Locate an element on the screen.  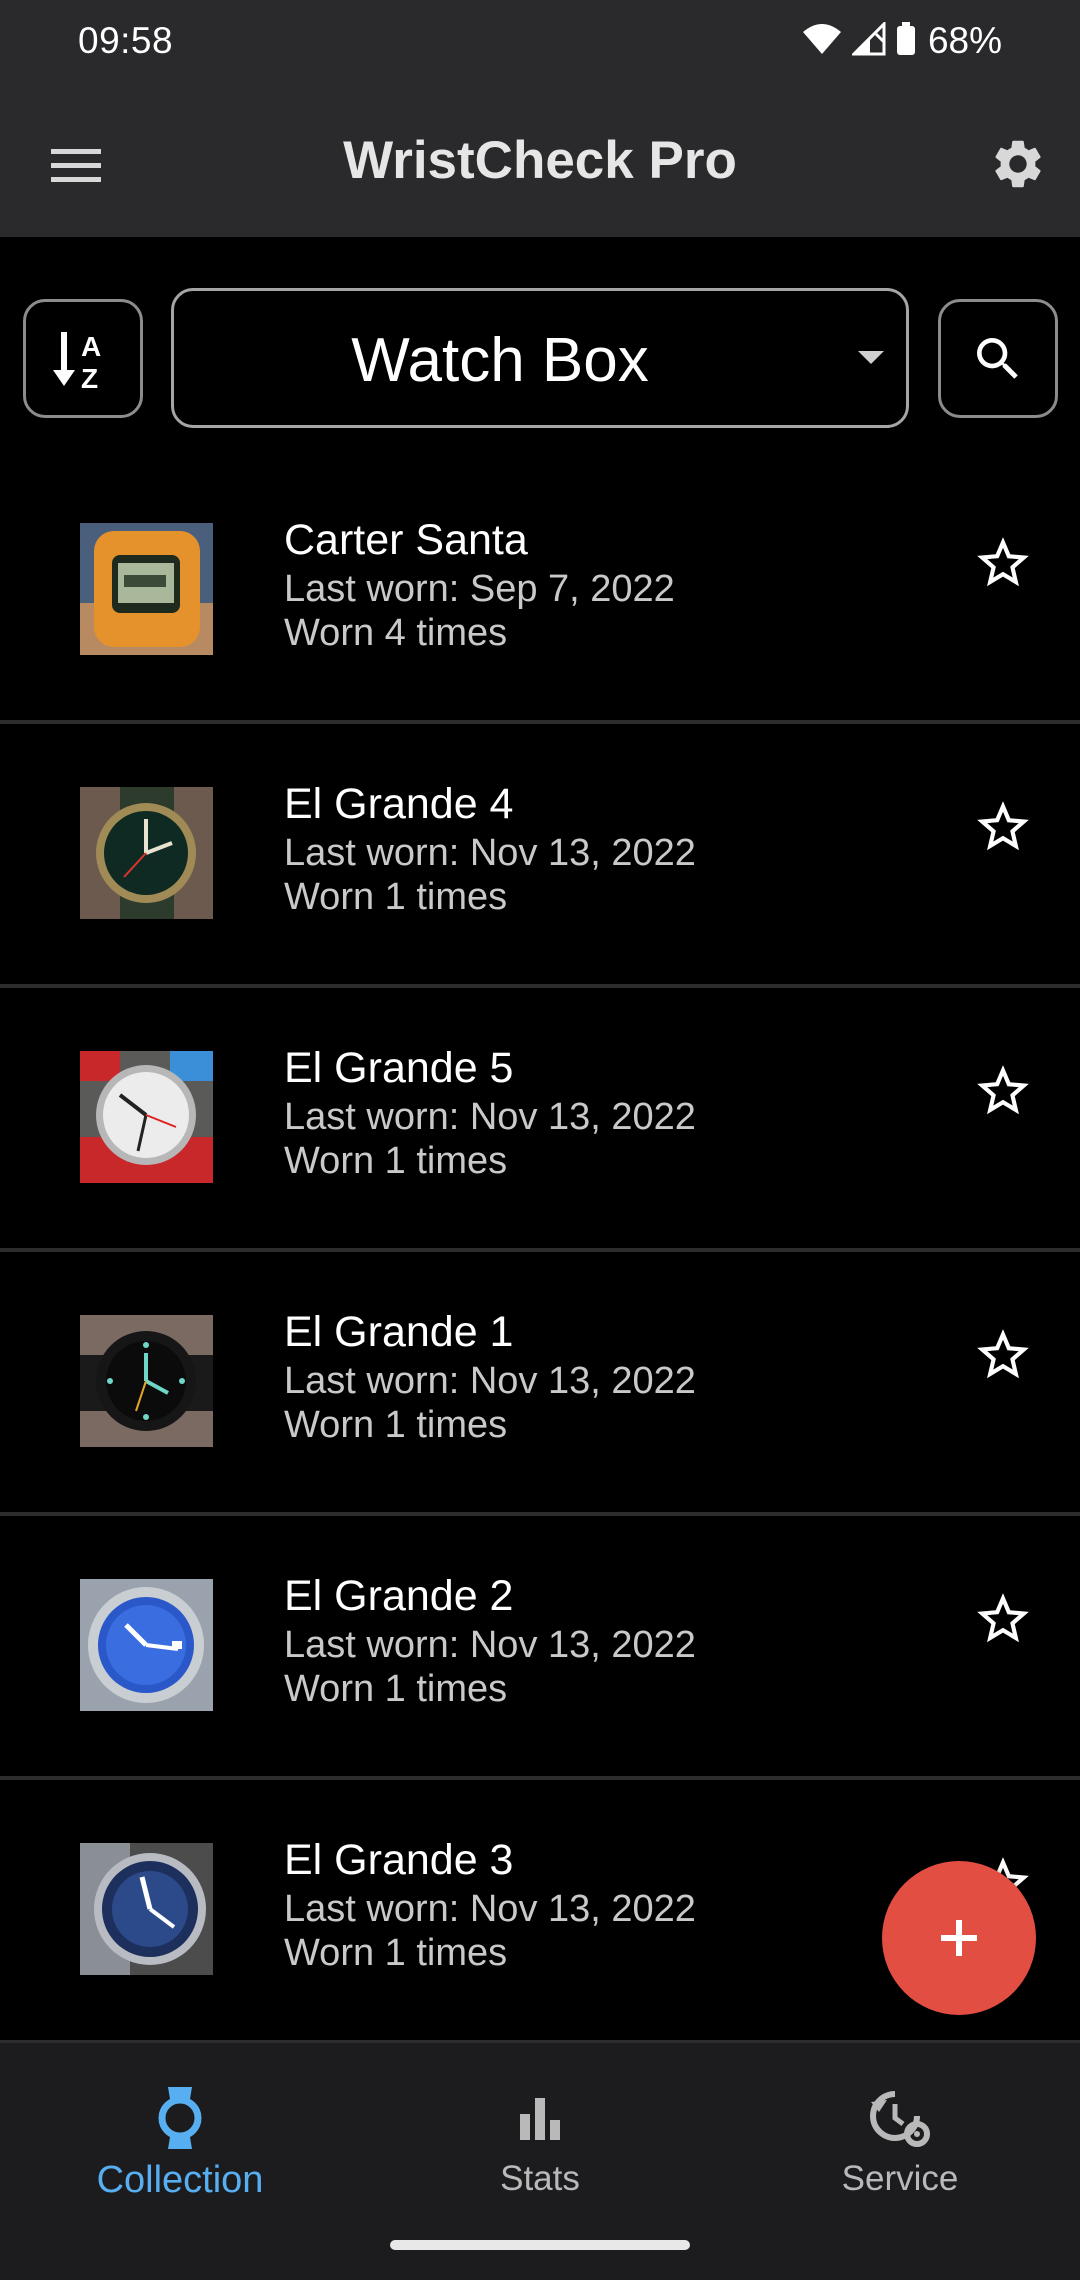
battery-icon is located at coordinates (906, 41).